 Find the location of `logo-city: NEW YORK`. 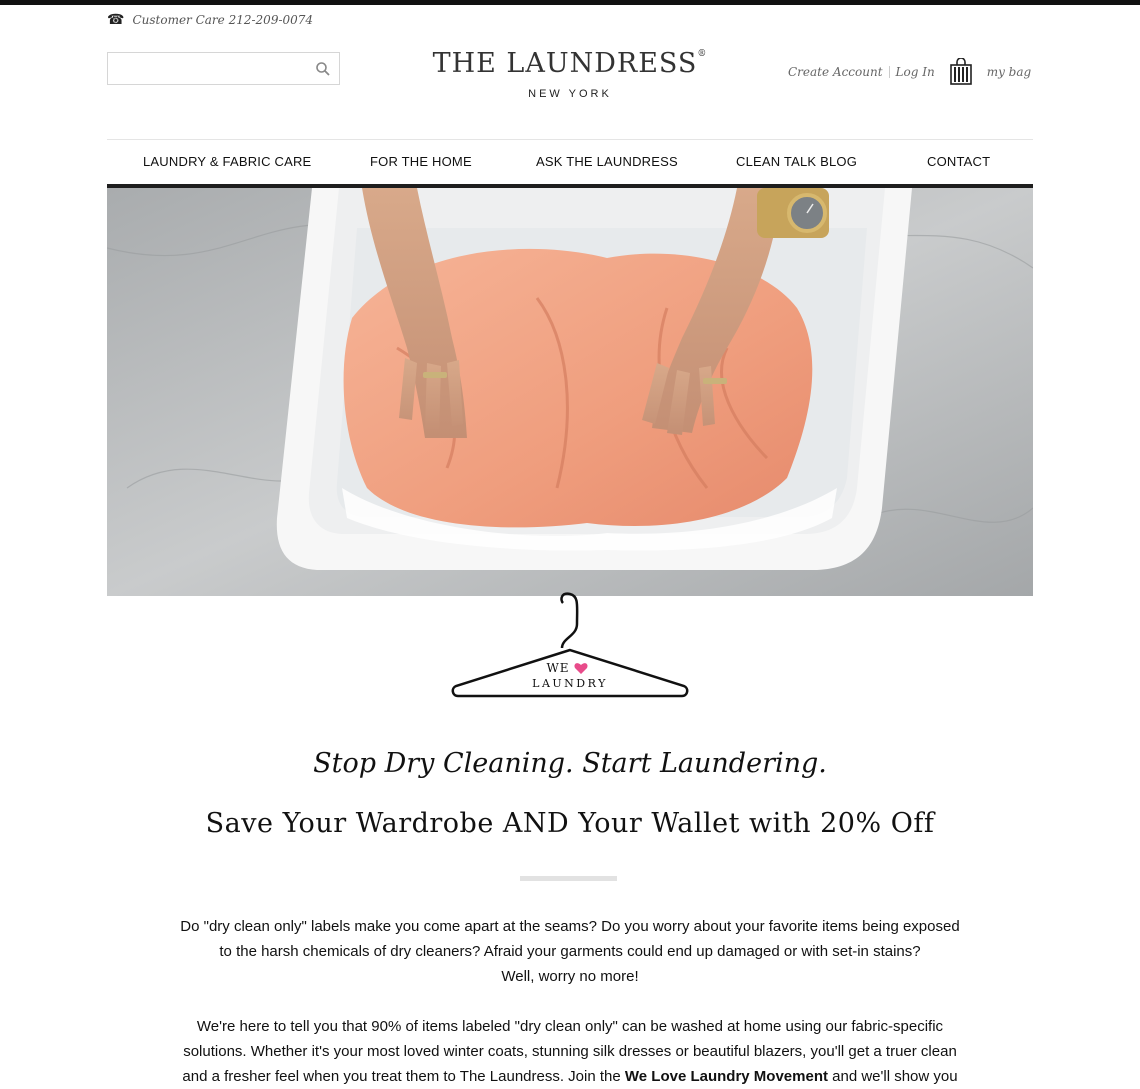

logo-city: NEW YORK is located at coordinates (570, 94).